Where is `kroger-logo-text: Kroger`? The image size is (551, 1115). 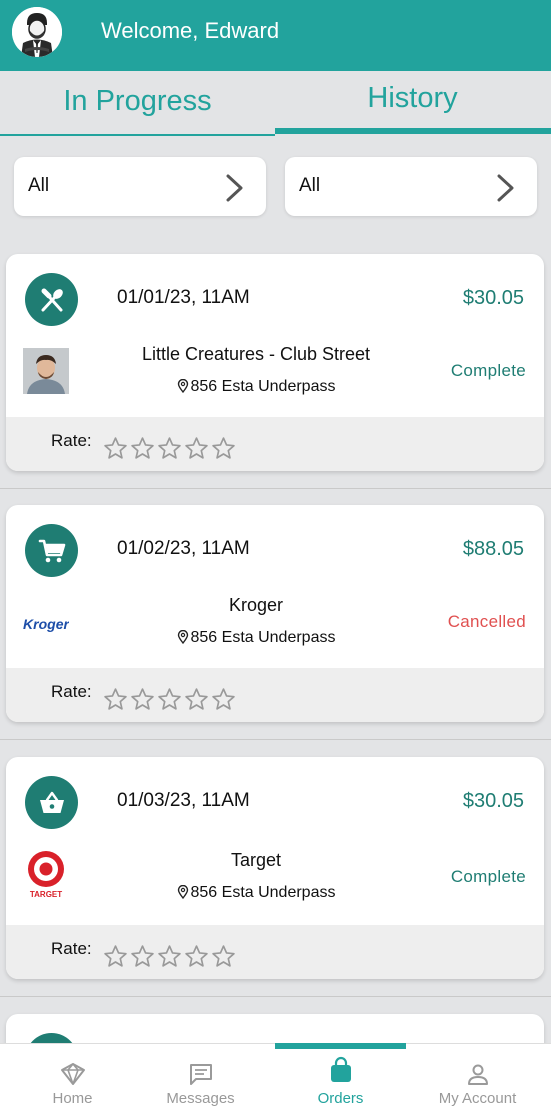
kroger-logo-text: Kroger is located at coordinates (46, 624).